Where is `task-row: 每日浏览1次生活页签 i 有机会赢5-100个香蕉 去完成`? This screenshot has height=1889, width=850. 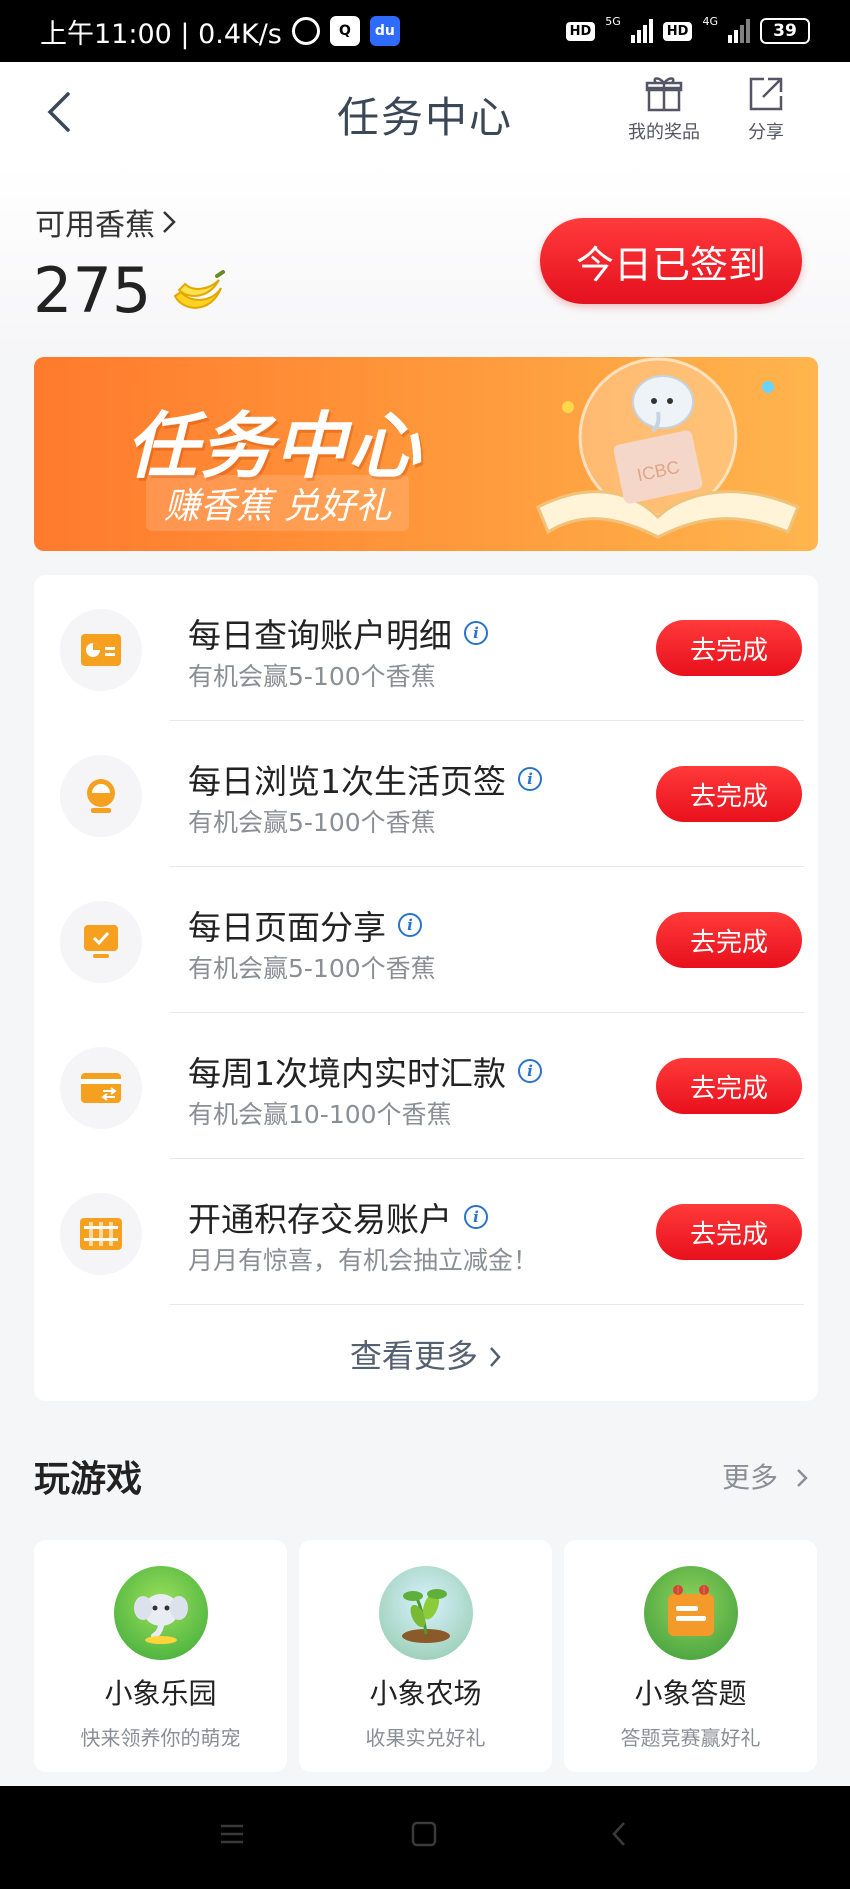
task-row: 每日浏览1次生活页签 i 有机会赢5-100个香蕉 去完成 is located at coordinates (426, 794).